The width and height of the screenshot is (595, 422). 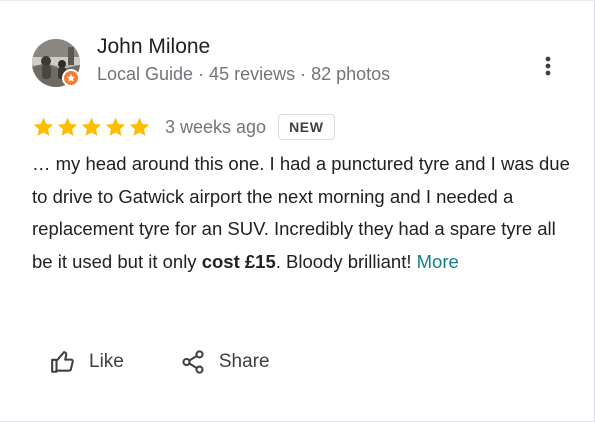 I want to click on share-label: Share, so click(x=244, y=361).